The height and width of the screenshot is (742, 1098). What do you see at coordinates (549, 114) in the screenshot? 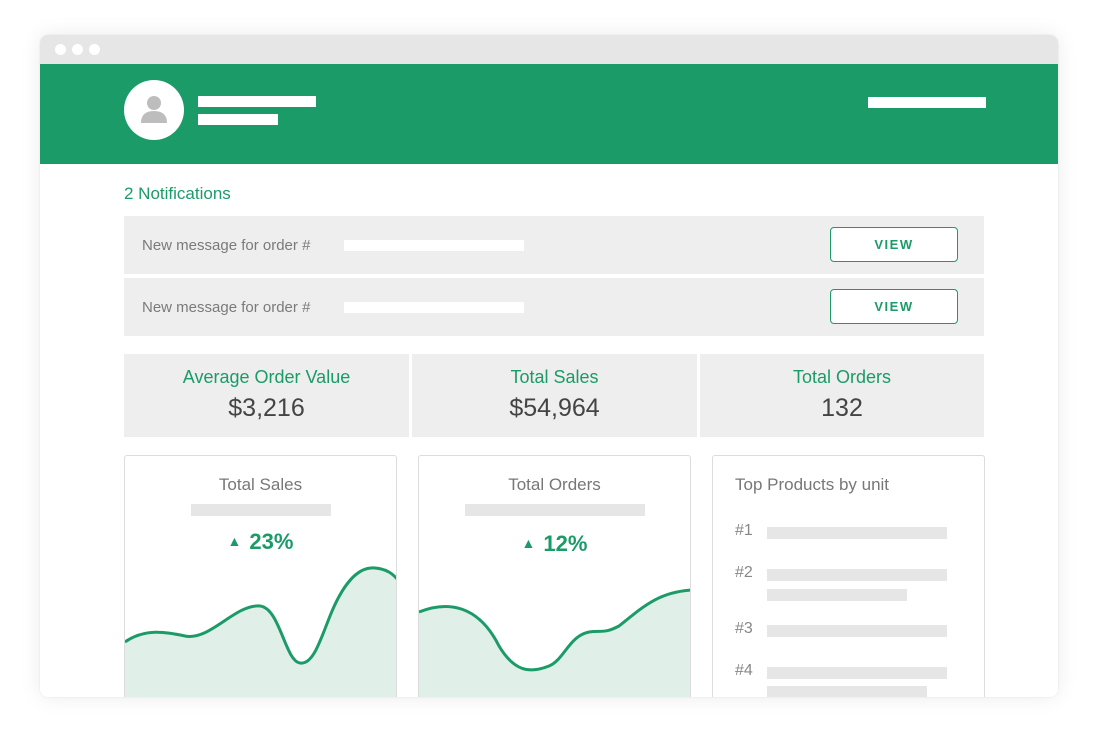
I see `app-header` at bounding box center [549, 114].